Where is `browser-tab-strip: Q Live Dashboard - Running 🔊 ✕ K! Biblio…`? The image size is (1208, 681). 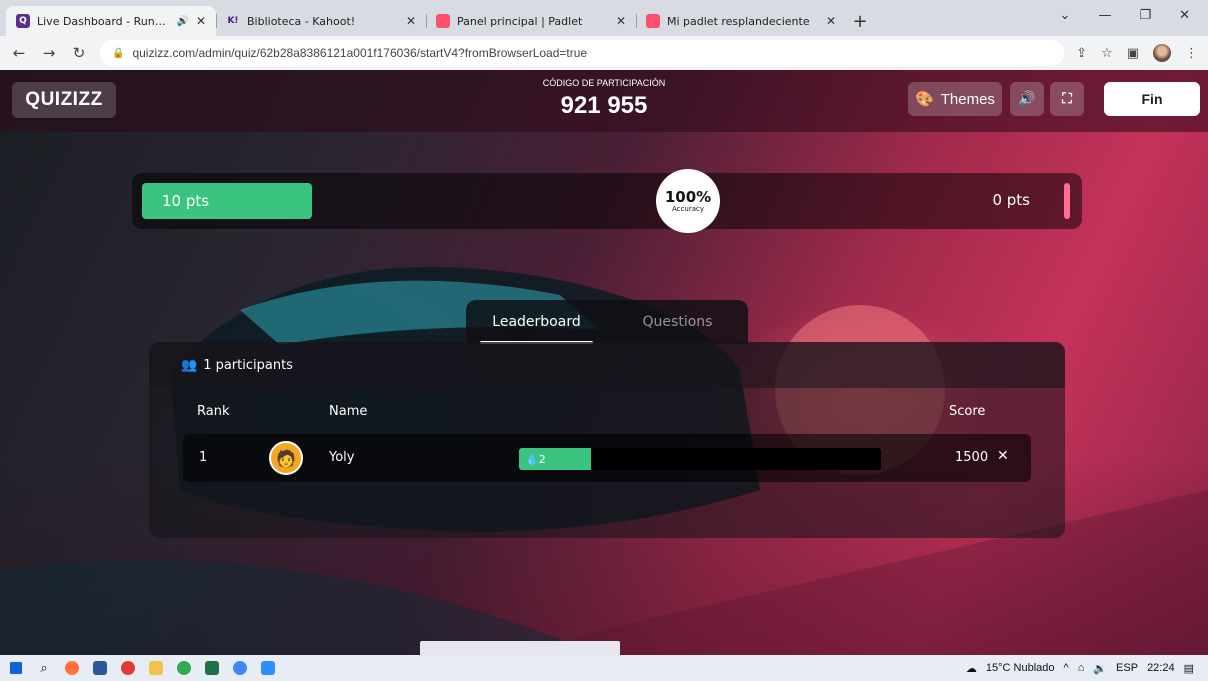 browser-tab-strip: Q Live Dashboard - Running 🔊 ✕ K! Biblio… is located at coordinates (604, 18).